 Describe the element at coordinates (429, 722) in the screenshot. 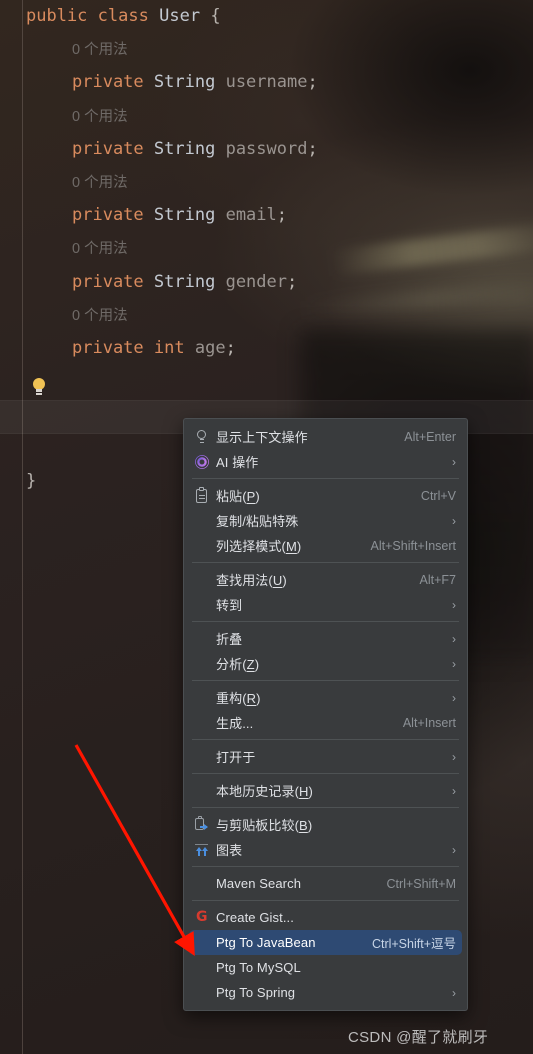

I see `menu-item-shortcut: Alt+Insert` at that location.